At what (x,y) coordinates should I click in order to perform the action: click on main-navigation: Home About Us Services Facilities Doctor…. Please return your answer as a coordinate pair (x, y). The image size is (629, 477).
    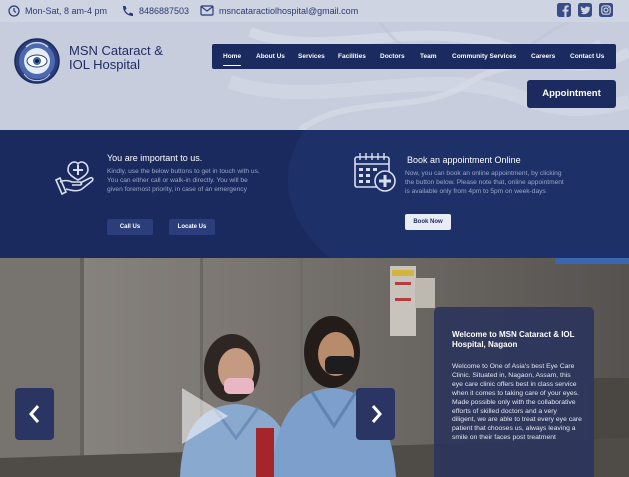
    Looking at the image, I should click on (414, 56).